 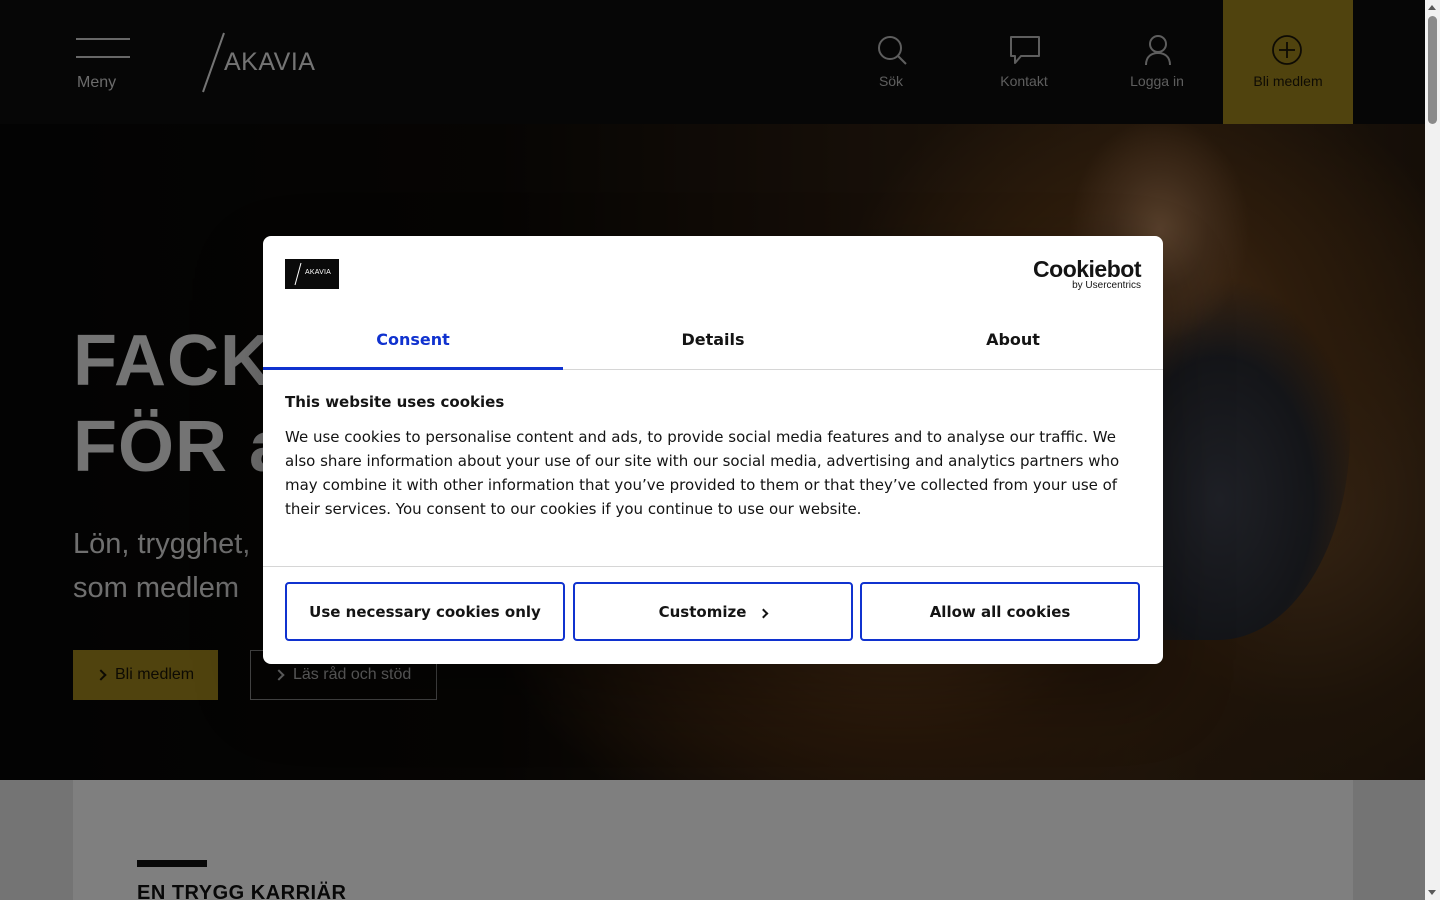 What do you see at coordinates (318, 272) in the screenshot?
I see `dialog-logo-text: AKAVIA` at bounding box center [318, 272].